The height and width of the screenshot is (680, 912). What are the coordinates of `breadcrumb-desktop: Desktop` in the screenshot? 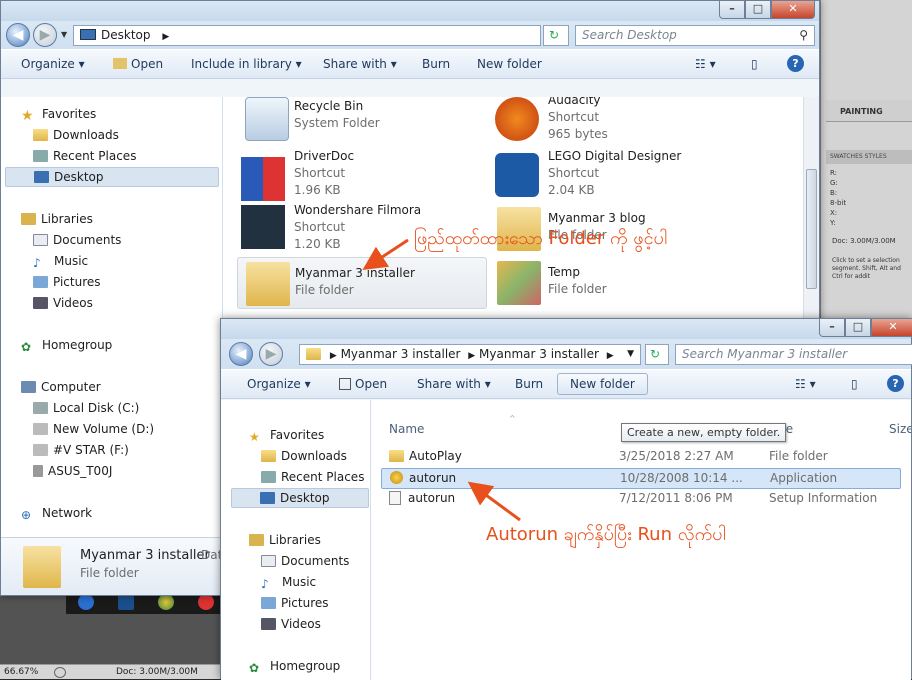 It's located at (126, 35).